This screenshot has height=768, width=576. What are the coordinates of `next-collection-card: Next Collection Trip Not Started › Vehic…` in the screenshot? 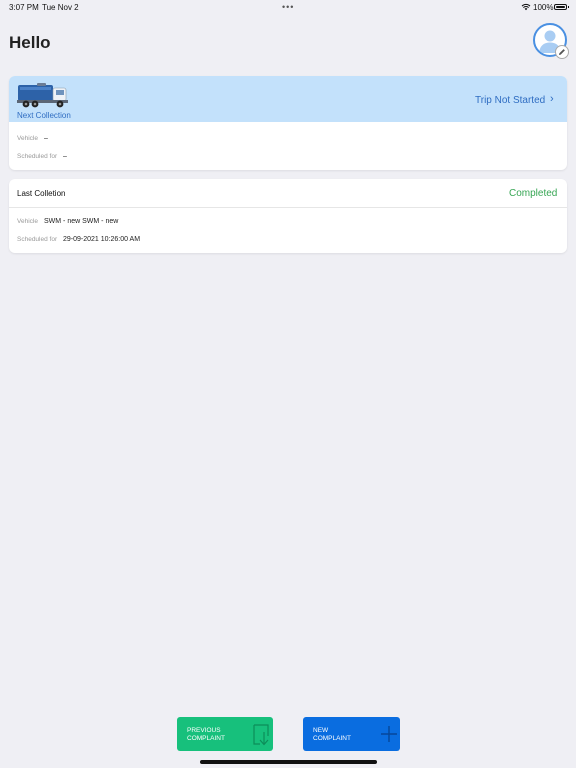 It's located at (288, 123).